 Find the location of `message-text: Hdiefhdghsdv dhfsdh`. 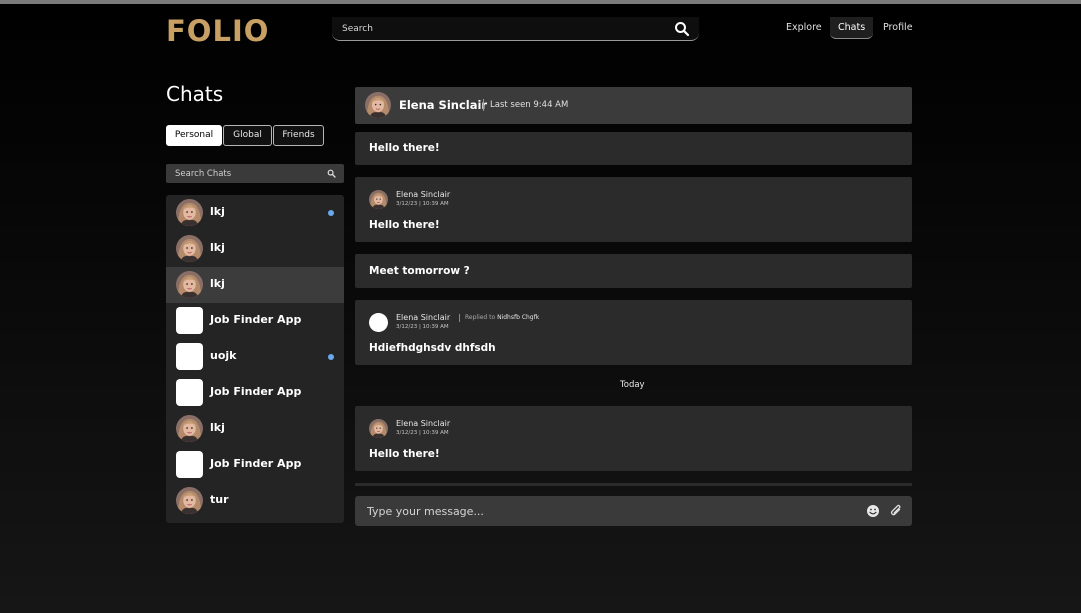

message-text: Hdiefhdghsdv dhfsdh is located at coordinates (432, 348).